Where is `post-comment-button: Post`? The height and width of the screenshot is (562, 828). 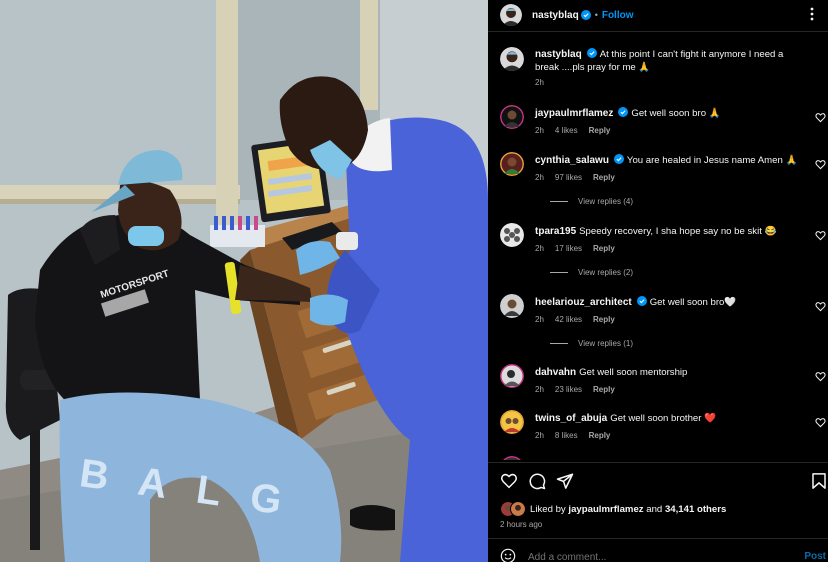
post-comment-button: Post is located at coordinates (815, 556).